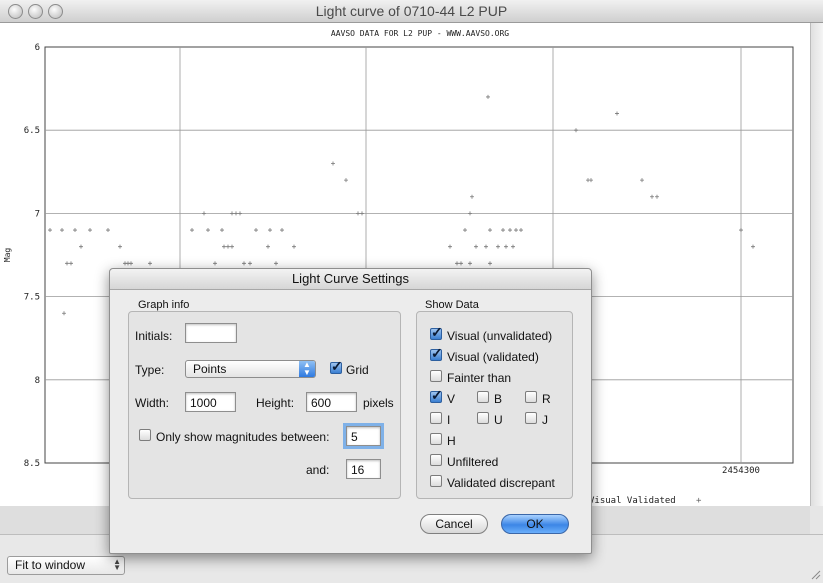 This screenshot has width=823, height=583. Describe the element at coordinates (436, 460) in the screenshot. I see `unfiltered-checkbox` at that location.